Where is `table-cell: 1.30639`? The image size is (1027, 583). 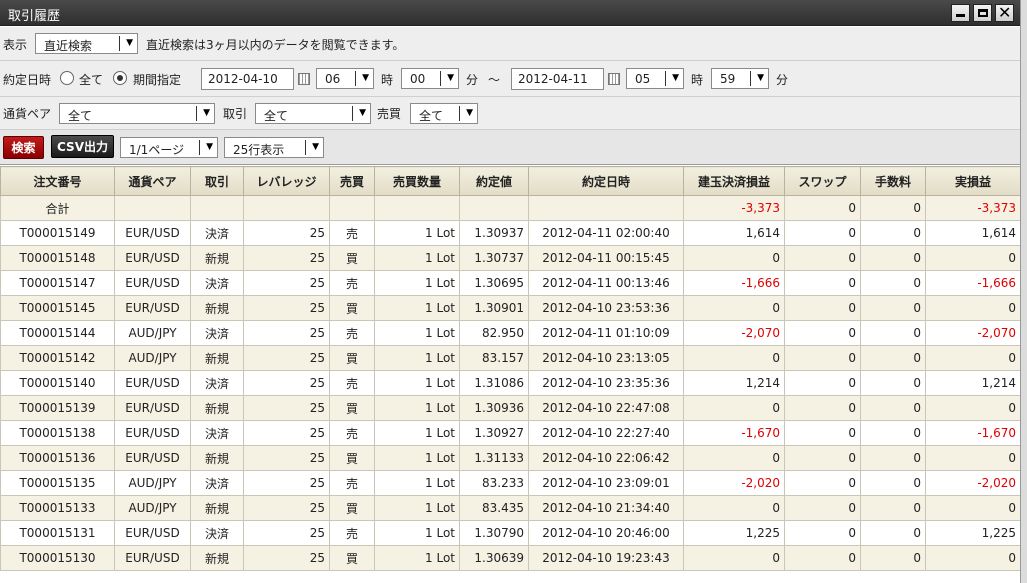 table-cell: 1.30639 is located at coordinates (494, 558).